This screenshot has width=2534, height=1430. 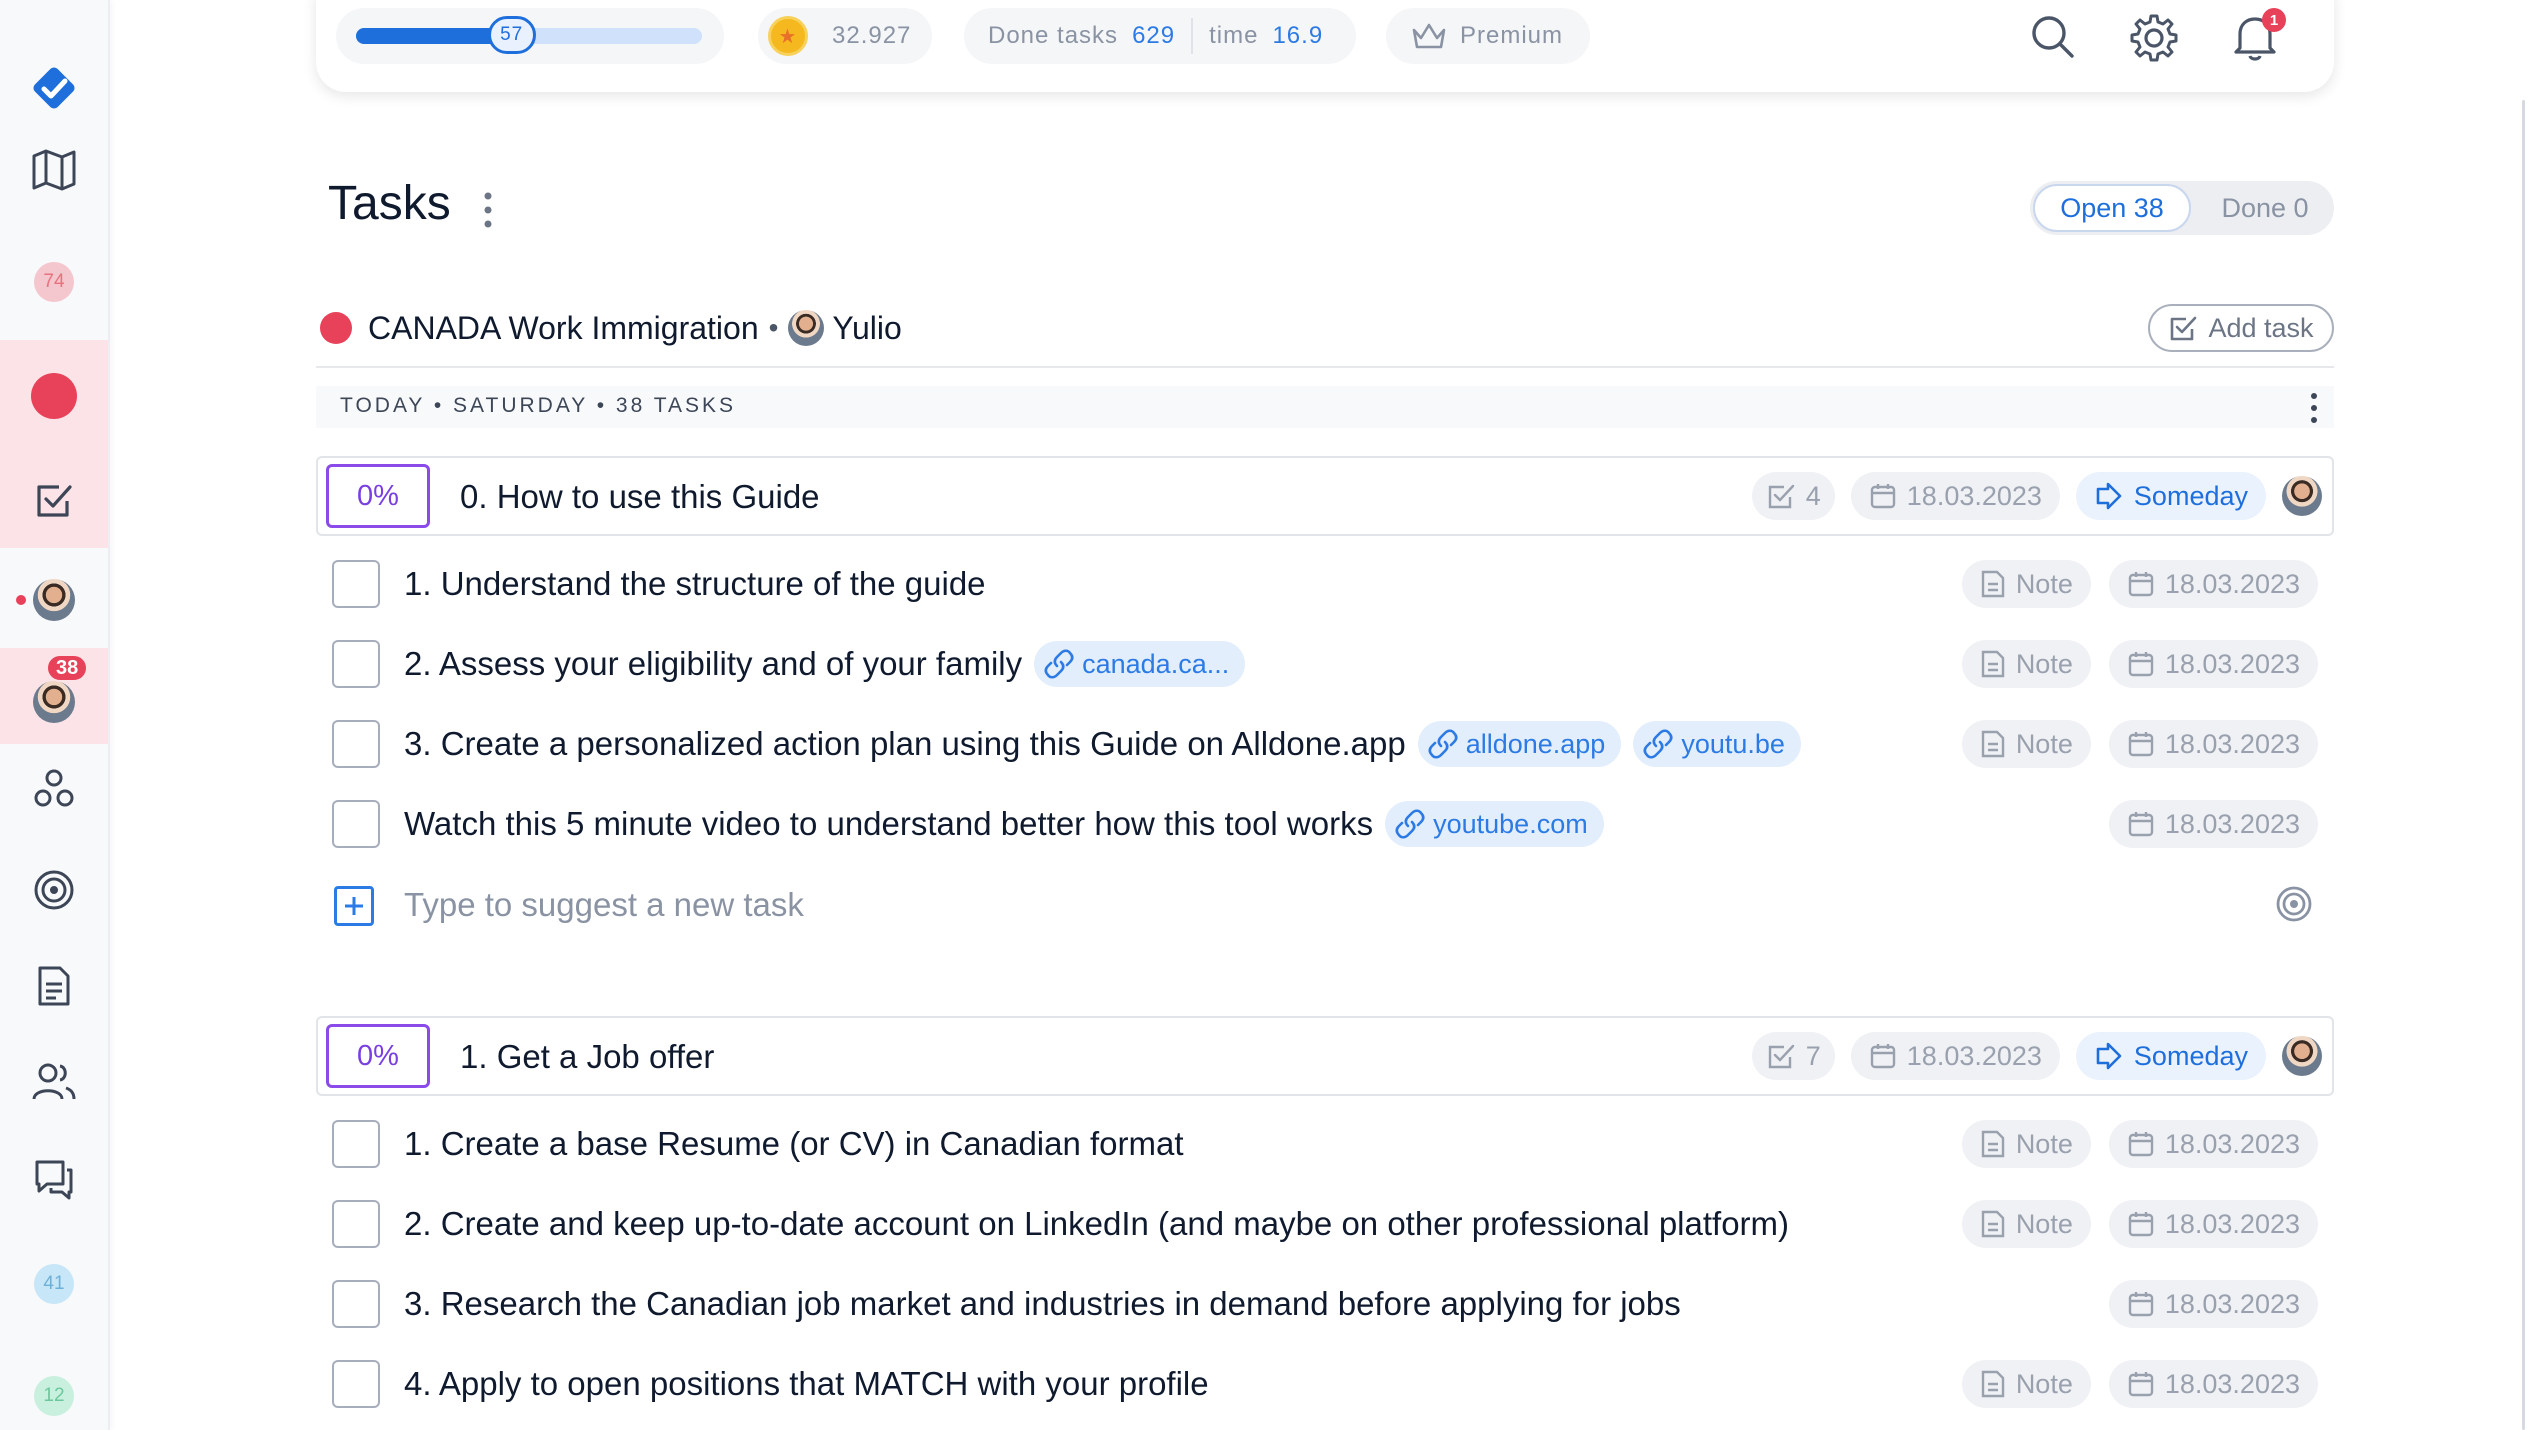 I want to click on project-name: CANADA Work Immigration, so click(x=563, y=328).